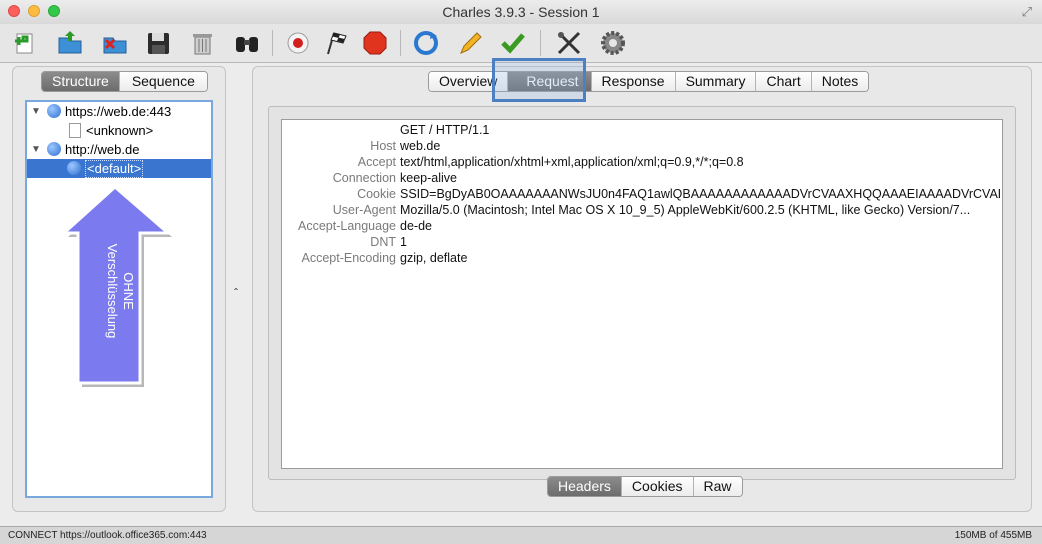  I want to click on header-row: DNT 1, so click(642, 242).